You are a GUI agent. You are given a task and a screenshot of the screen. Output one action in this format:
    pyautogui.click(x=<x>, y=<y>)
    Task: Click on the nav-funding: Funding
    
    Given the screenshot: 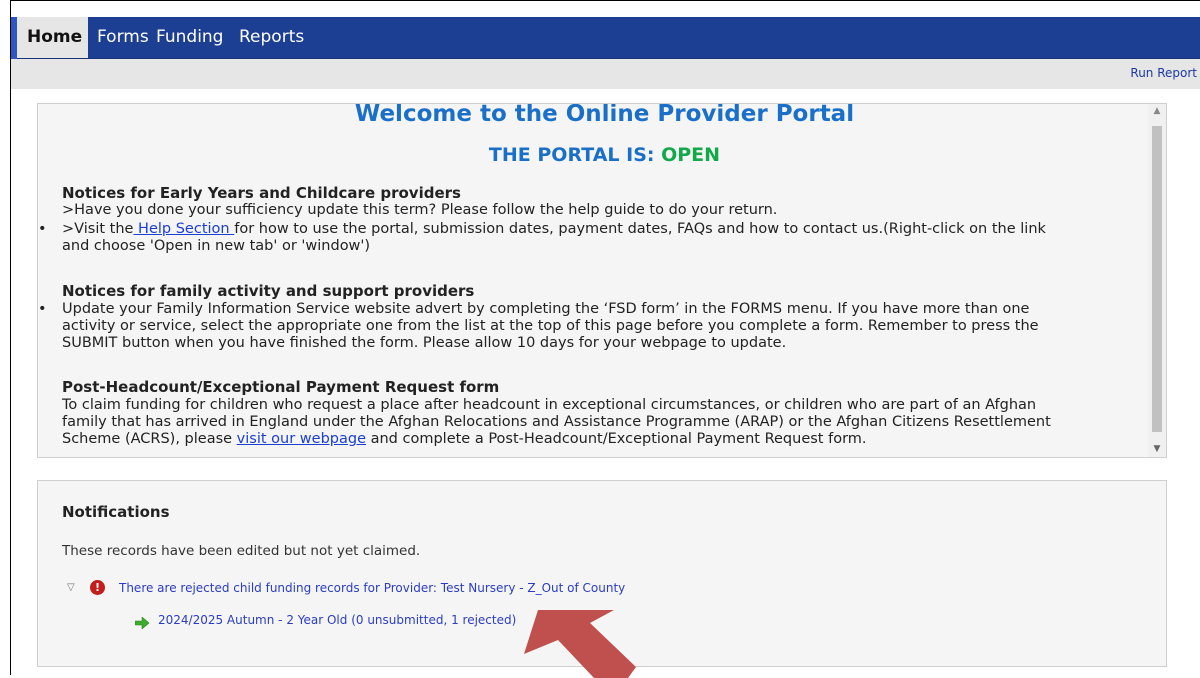 What is the action you would take?
    pyautogui.click(x=189, y=37)
    